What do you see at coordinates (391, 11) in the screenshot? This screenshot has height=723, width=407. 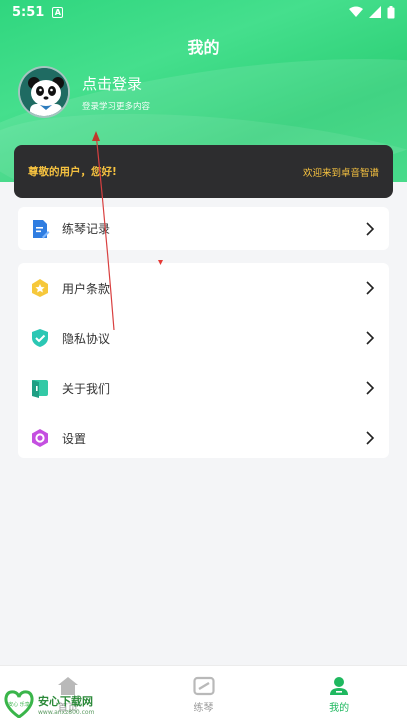 I see `battery-icon` at bounding box center [391, 11].